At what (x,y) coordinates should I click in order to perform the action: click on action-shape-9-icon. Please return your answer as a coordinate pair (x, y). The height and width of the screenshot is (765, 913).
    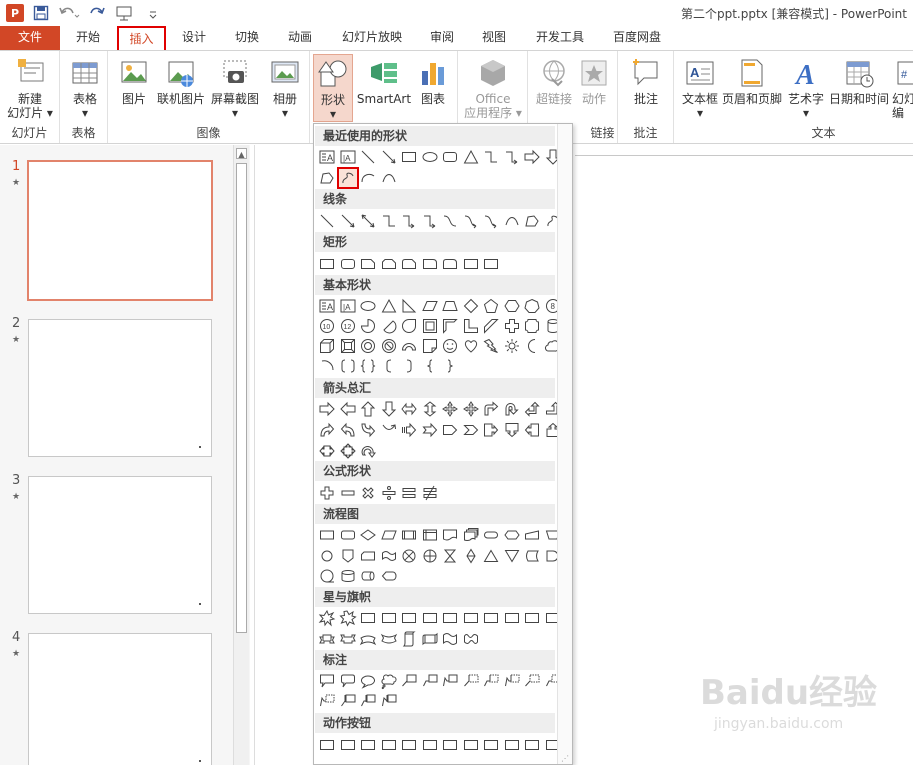
    Looking at the image, I should click on (491, 745).